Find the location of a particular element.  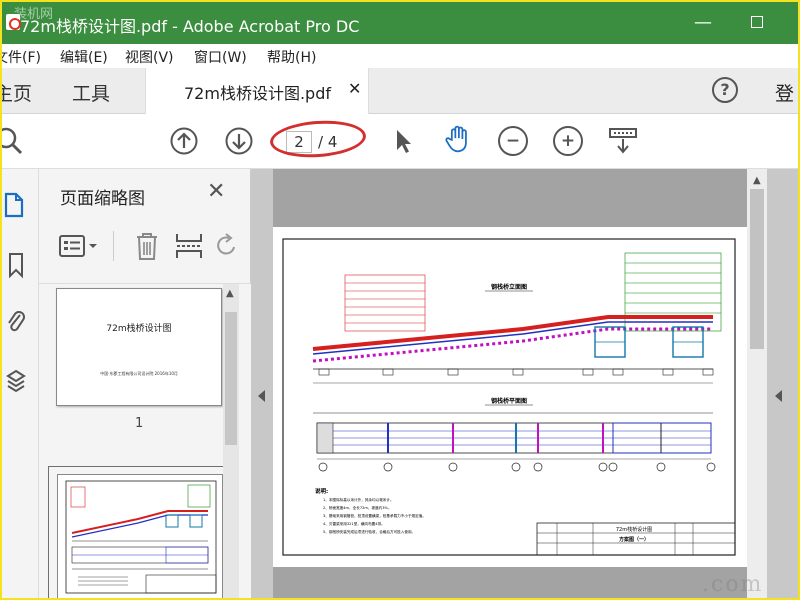

insert-page-icon is located at coordinates (189, 246).